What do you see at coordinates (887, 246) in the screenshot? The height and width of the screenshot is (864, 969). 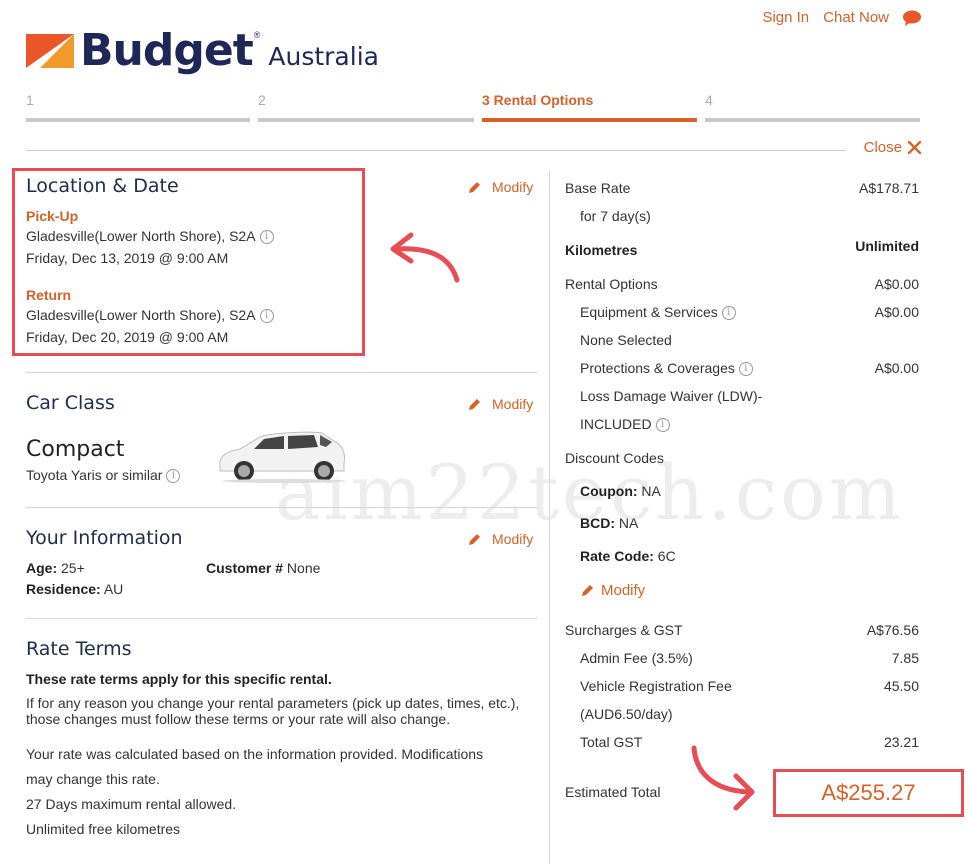 I see `kilometres-value: Unlimited` at bounding box center [887, 246].